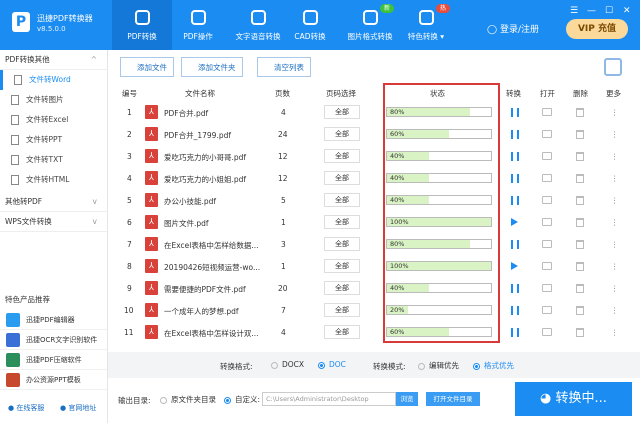 This screenshot has height=423, width=640. I want to click on nav-tab-3: CAD转换, so click(310, 25).